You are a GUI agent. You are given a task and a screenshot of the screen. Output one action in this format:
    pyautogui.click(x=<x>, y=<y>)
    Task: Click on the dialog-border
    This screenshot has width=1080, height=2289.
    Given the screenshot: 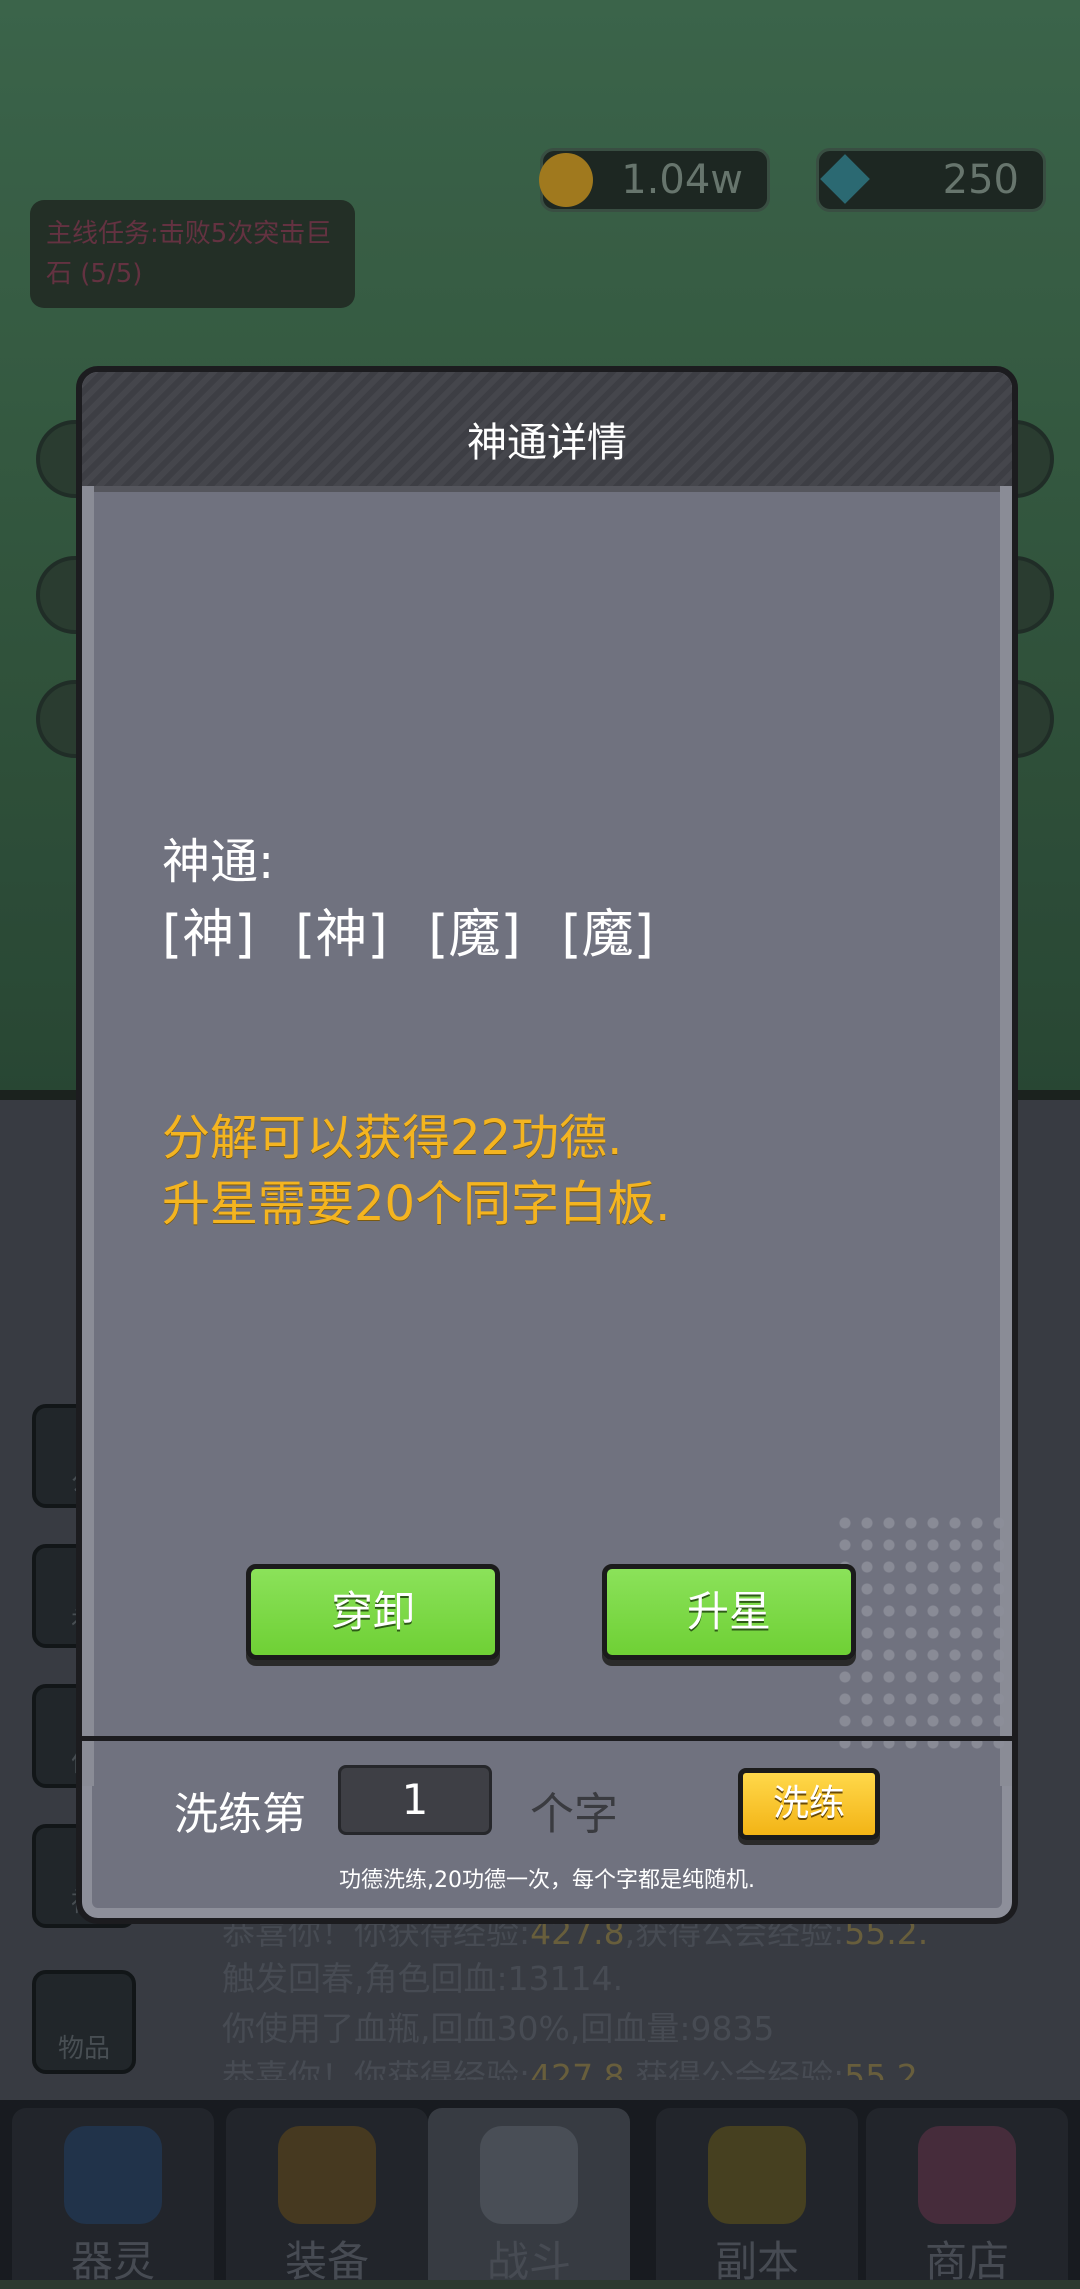 What is the action you would take?
    pyautogui.click(x=88, y=1136)
    